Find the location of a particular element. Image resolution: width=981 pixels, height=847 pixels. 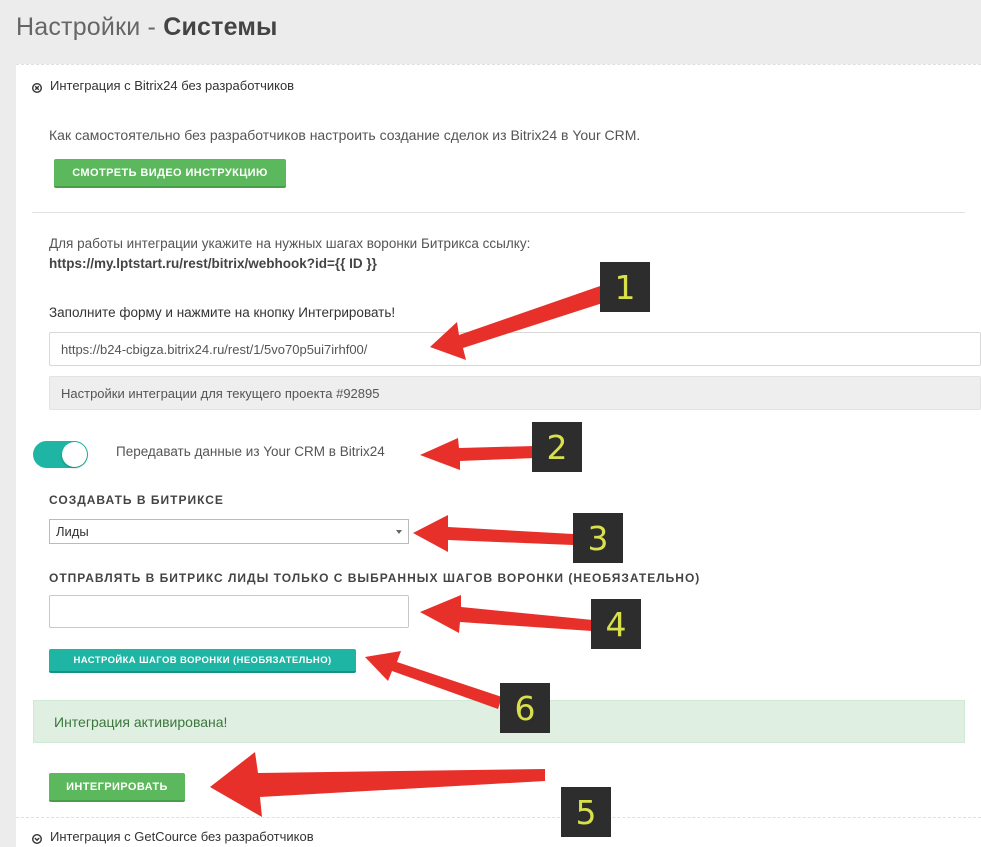

transfer-data-toggle is located at coordinates (60, 454).